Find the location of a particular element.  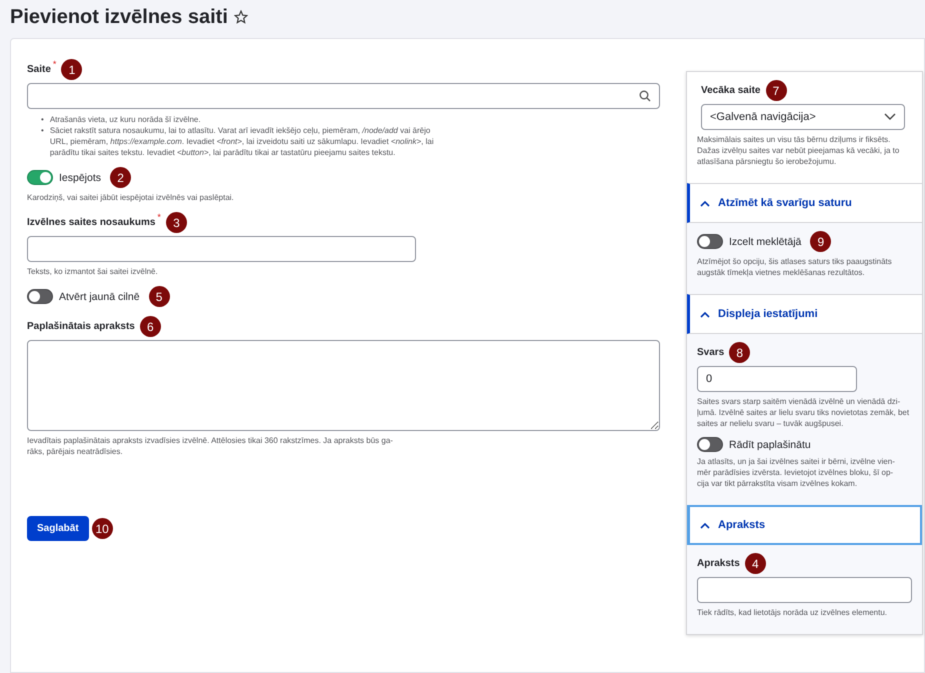

chevron-down-icon is located at coordinates (890, 117).